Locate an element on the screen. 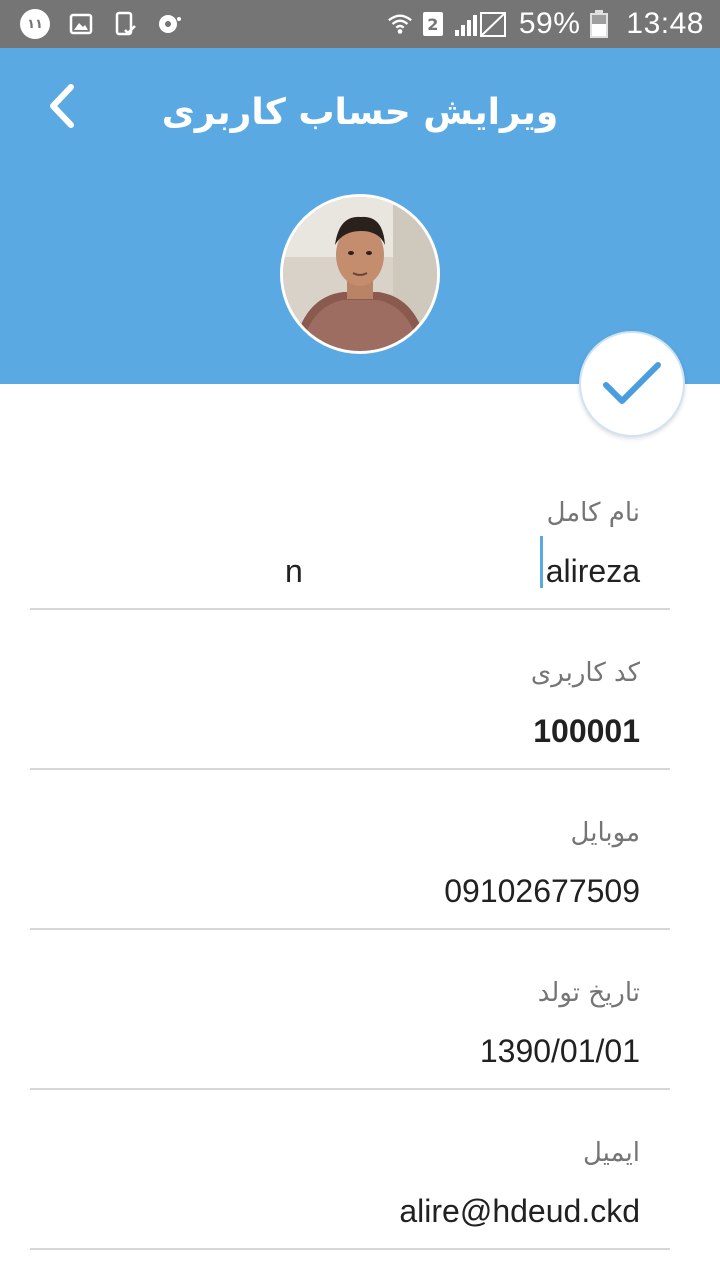 This screenshot has width=720, height=1280. full-name-trailing-char: n is located at coordinates (294, 571).